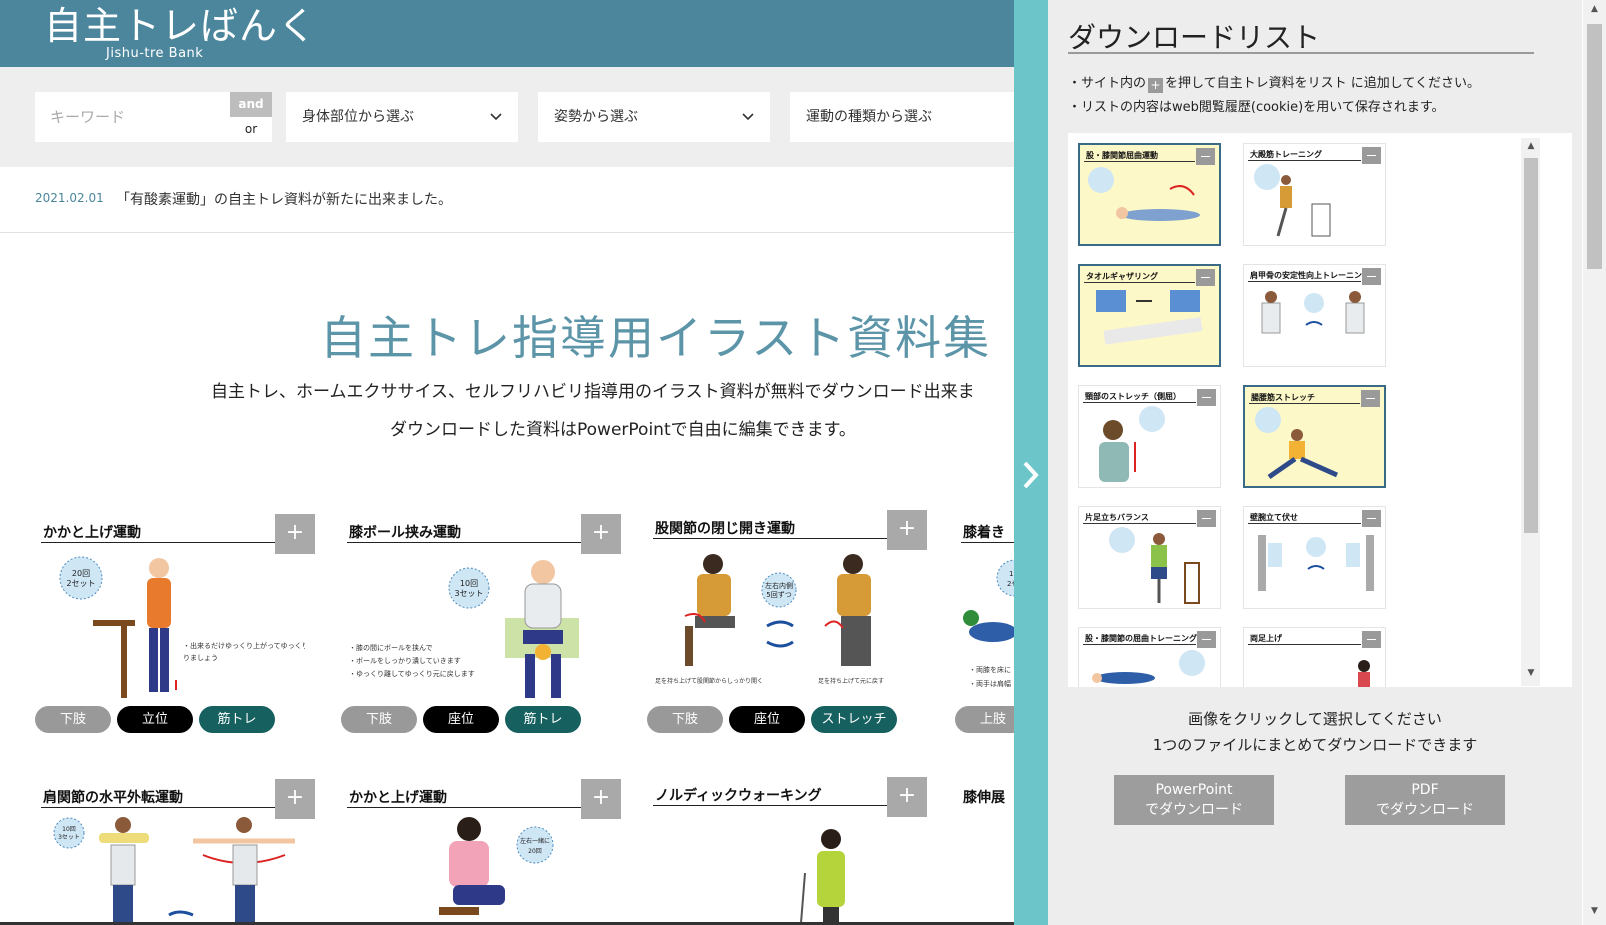 This screenshot has width=1606, height=925. What do you see at coordinates (251, 104) in the screenshot?
I see `and-toggle-button: and` at bounding box center [251, 104].